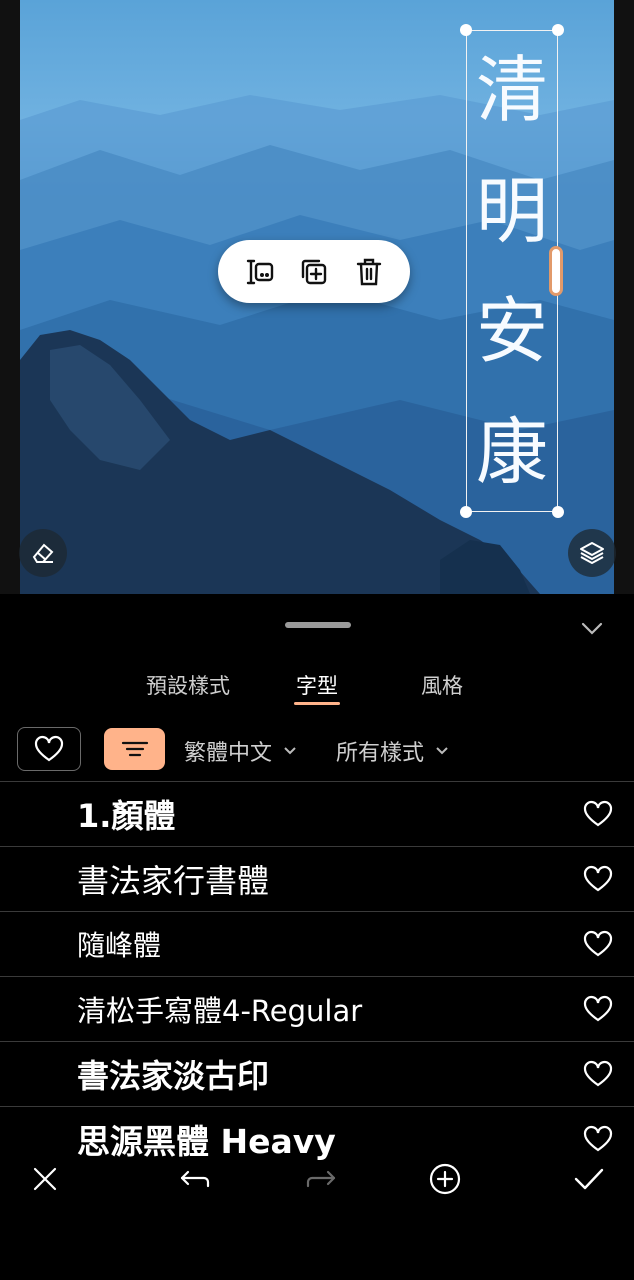 The width and height of the screenshot is (634, 1280). What do you see at coordinates (228, 753) in the screenshot?
I see `language-dropdown-label: 繁體中文` at bounding box center [228, 753].